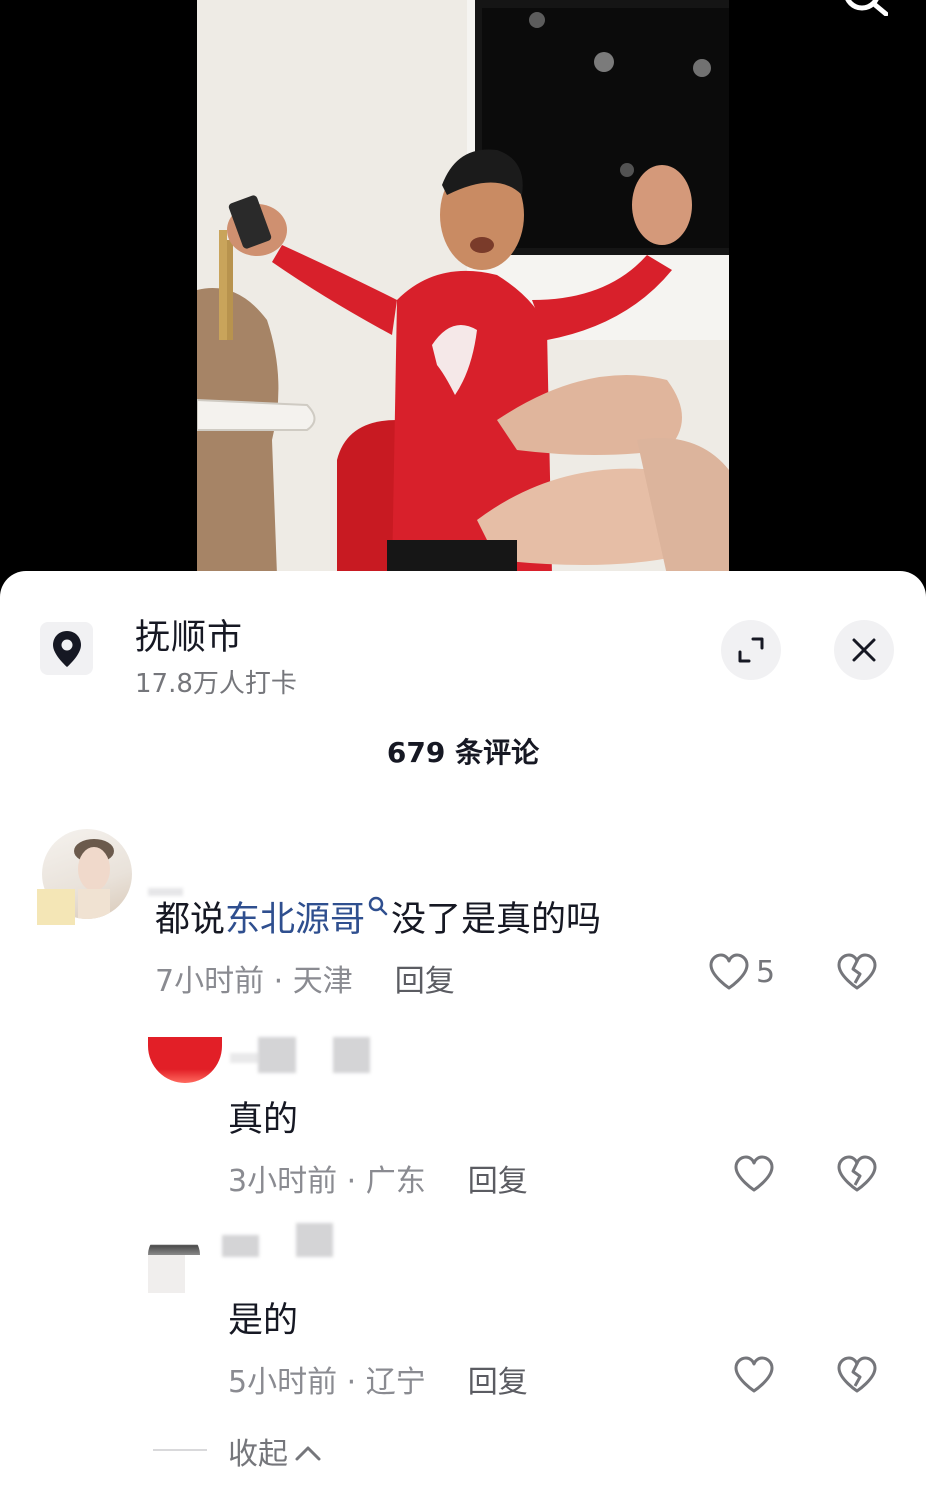 This screenshot has height=1503, width=926. Describe the element at coordinates (283, 1181) in the screenshot. I see `reply-time: 3小时前` at that location.